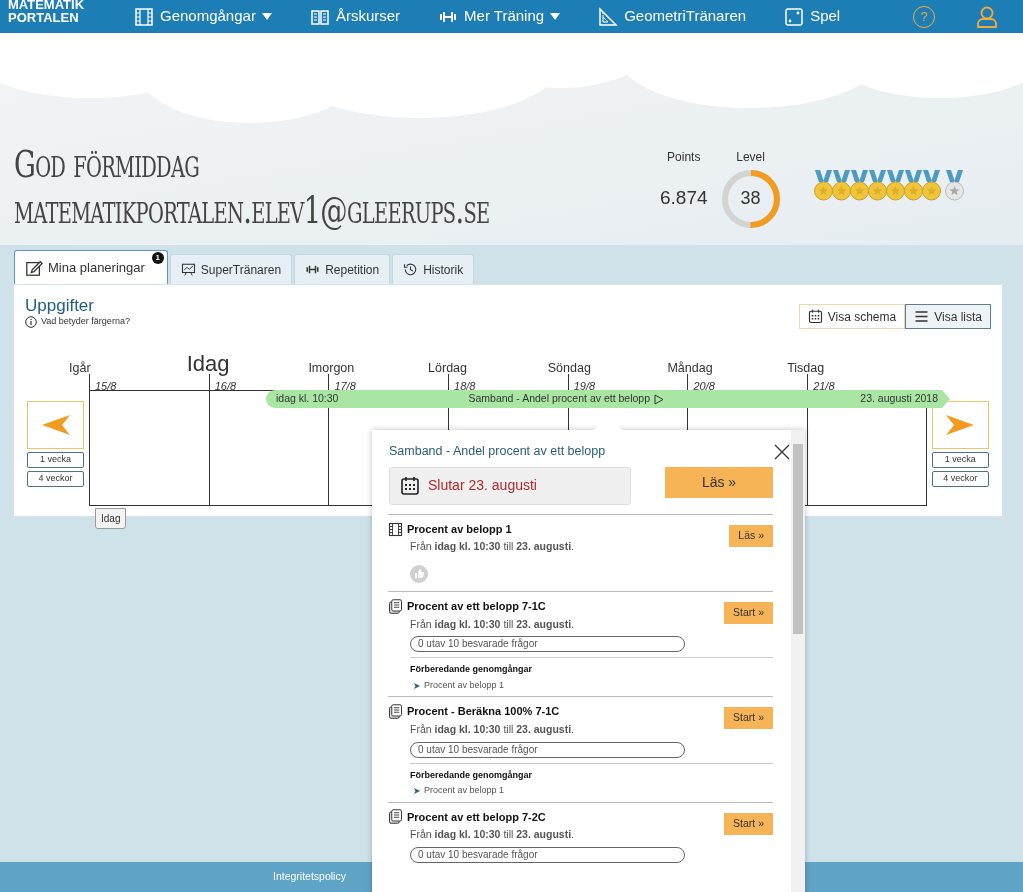 This screenshot has width=1023, height=892. What do you see at coordinates (948, 316) in the screenshot?
I see `view-toggle-button: Visa lista` at bounding box center [948, 316].